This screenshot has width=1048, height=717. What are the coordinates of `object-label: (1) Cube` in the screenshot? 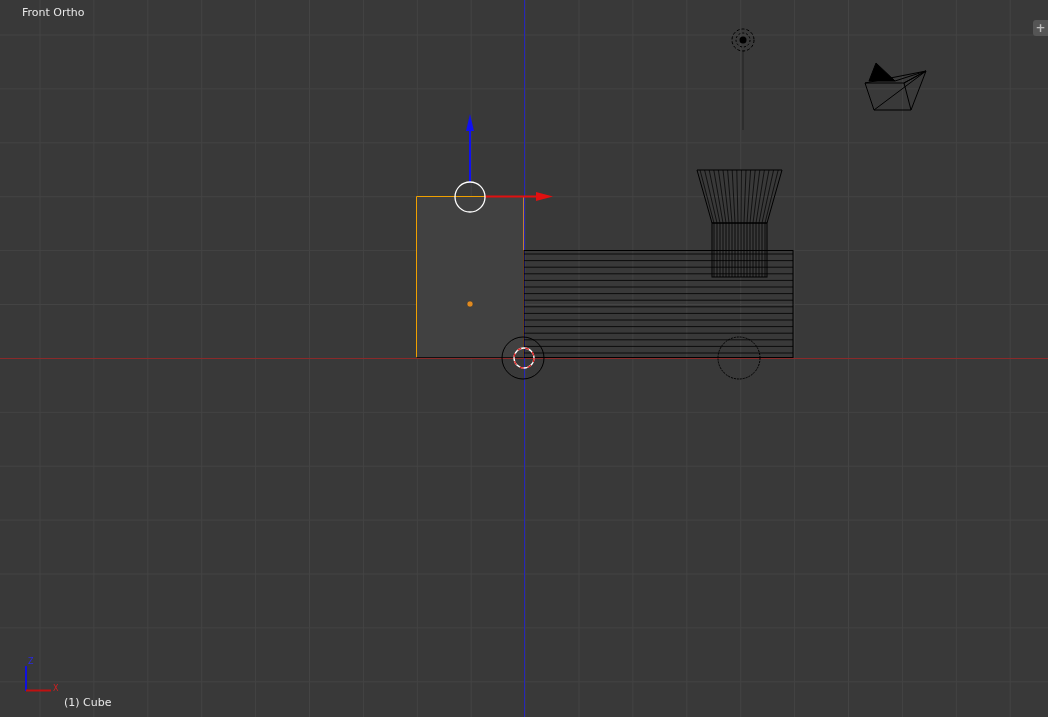 It's located at (88, 702).